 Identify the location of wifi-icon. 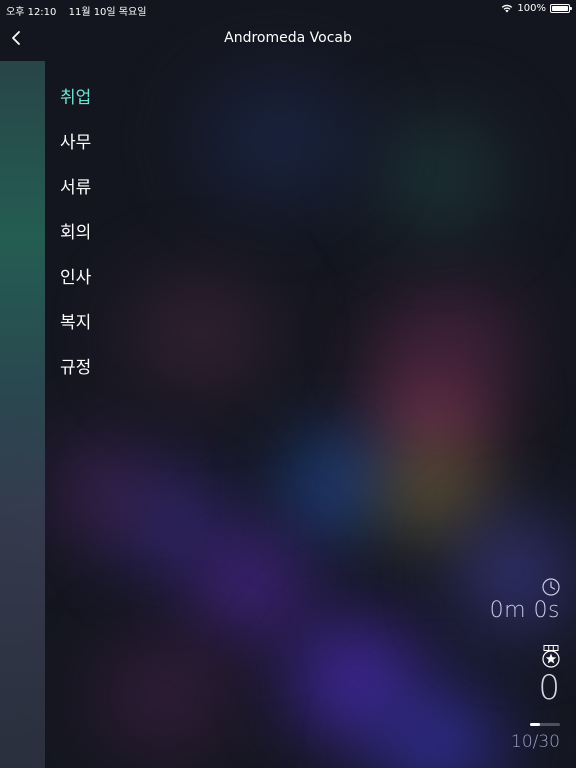
(507, 8).